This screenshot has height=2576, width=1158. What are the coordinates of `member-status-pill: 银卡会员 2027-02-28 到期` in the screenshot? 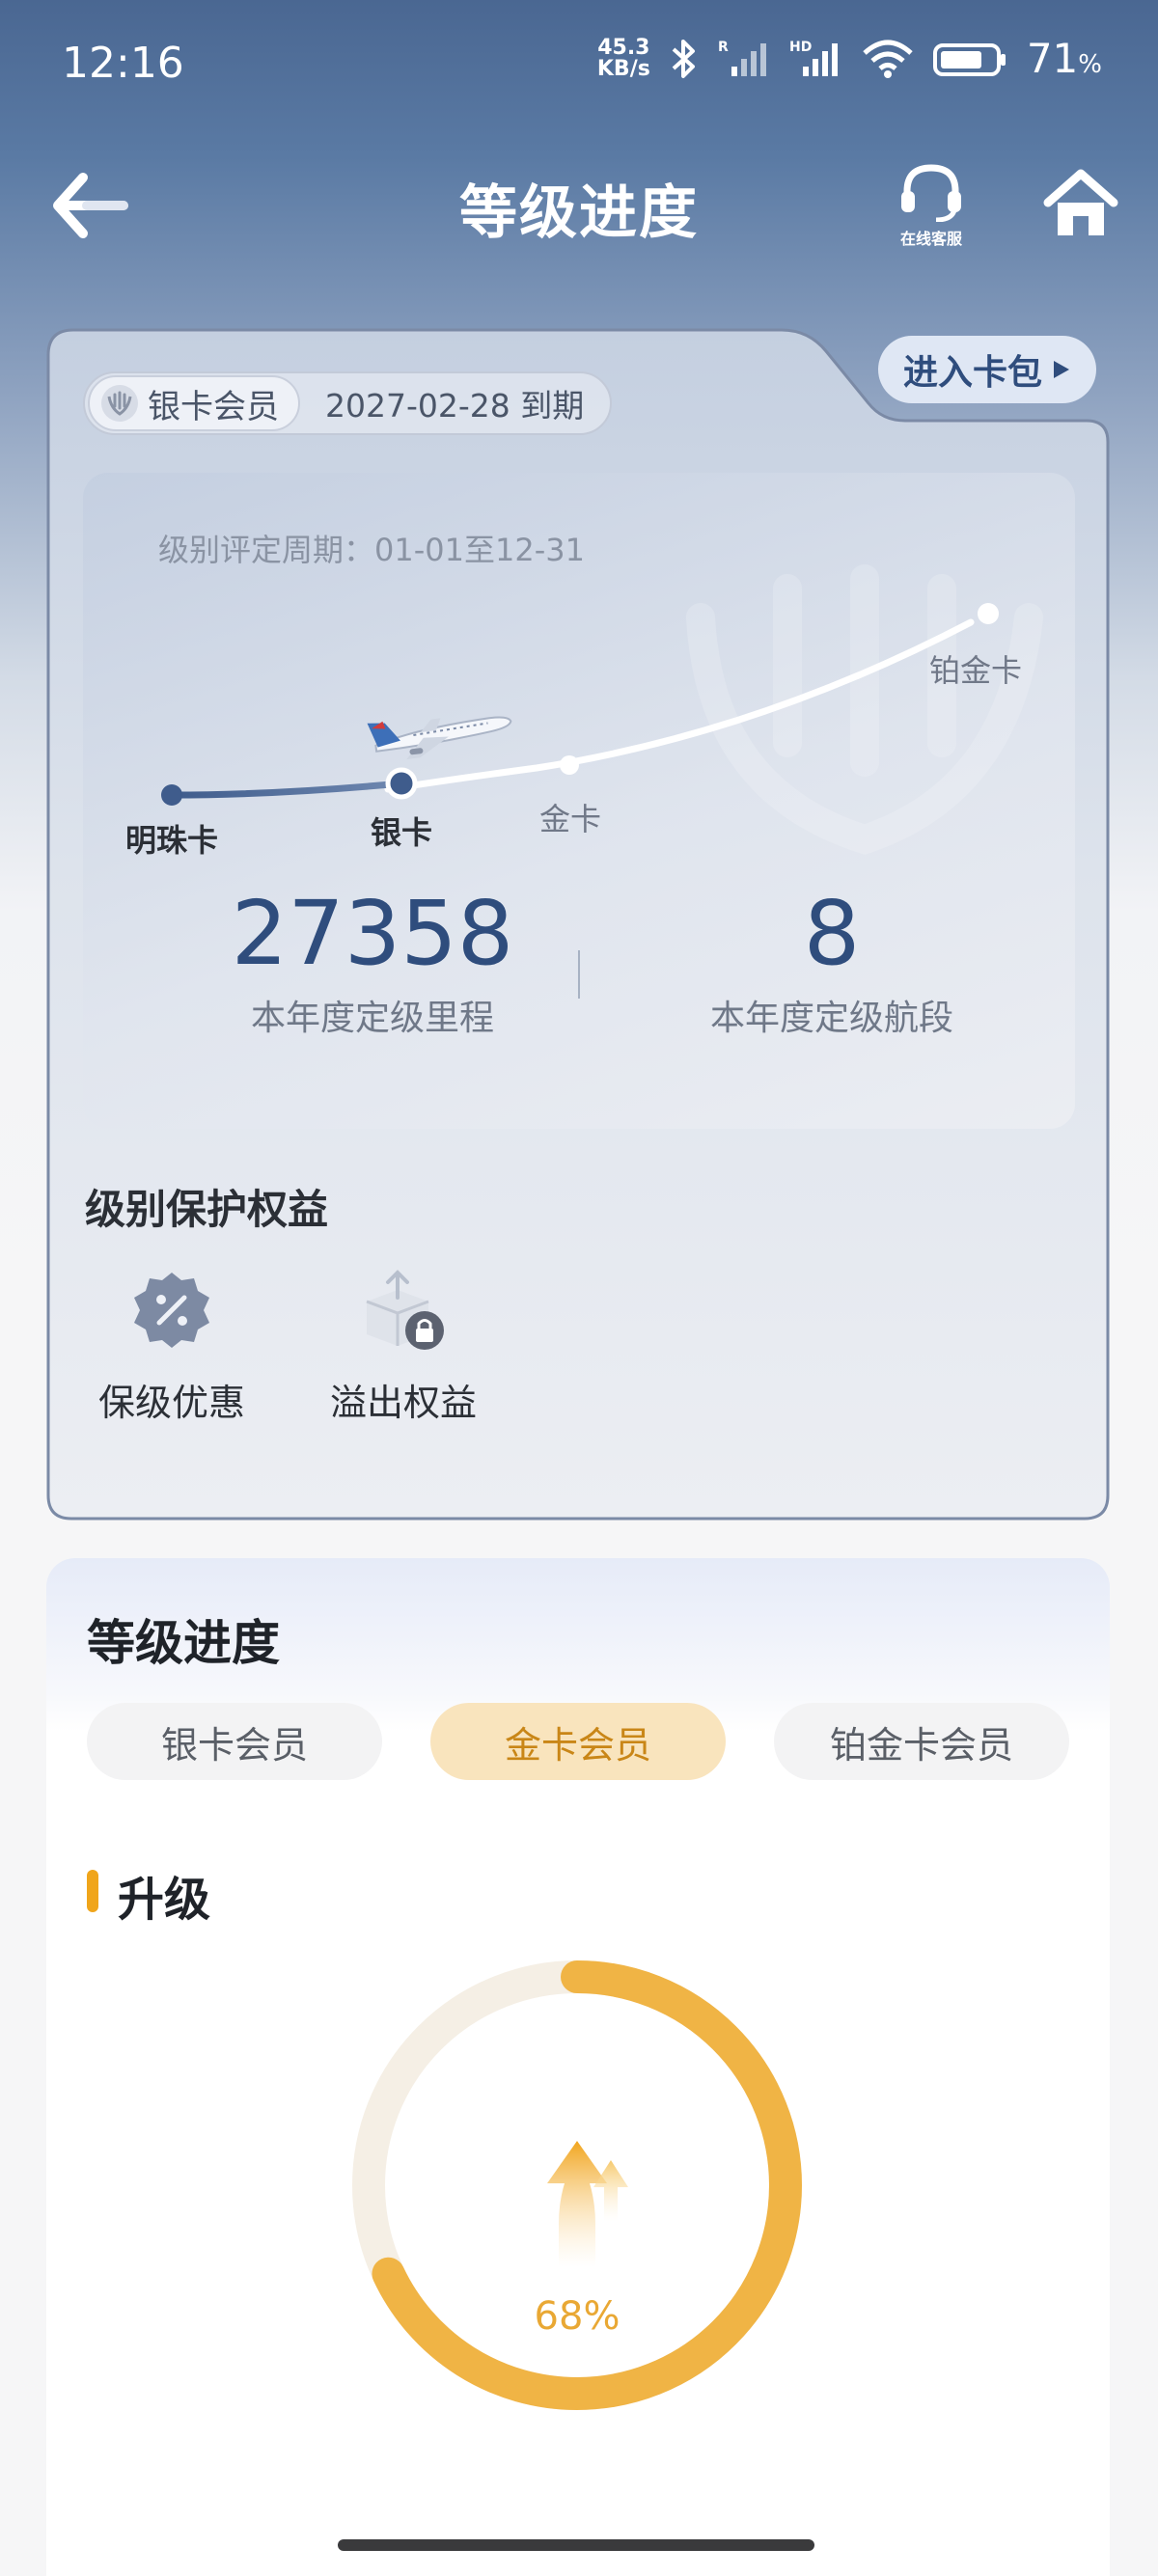 It's located at (347, 403).